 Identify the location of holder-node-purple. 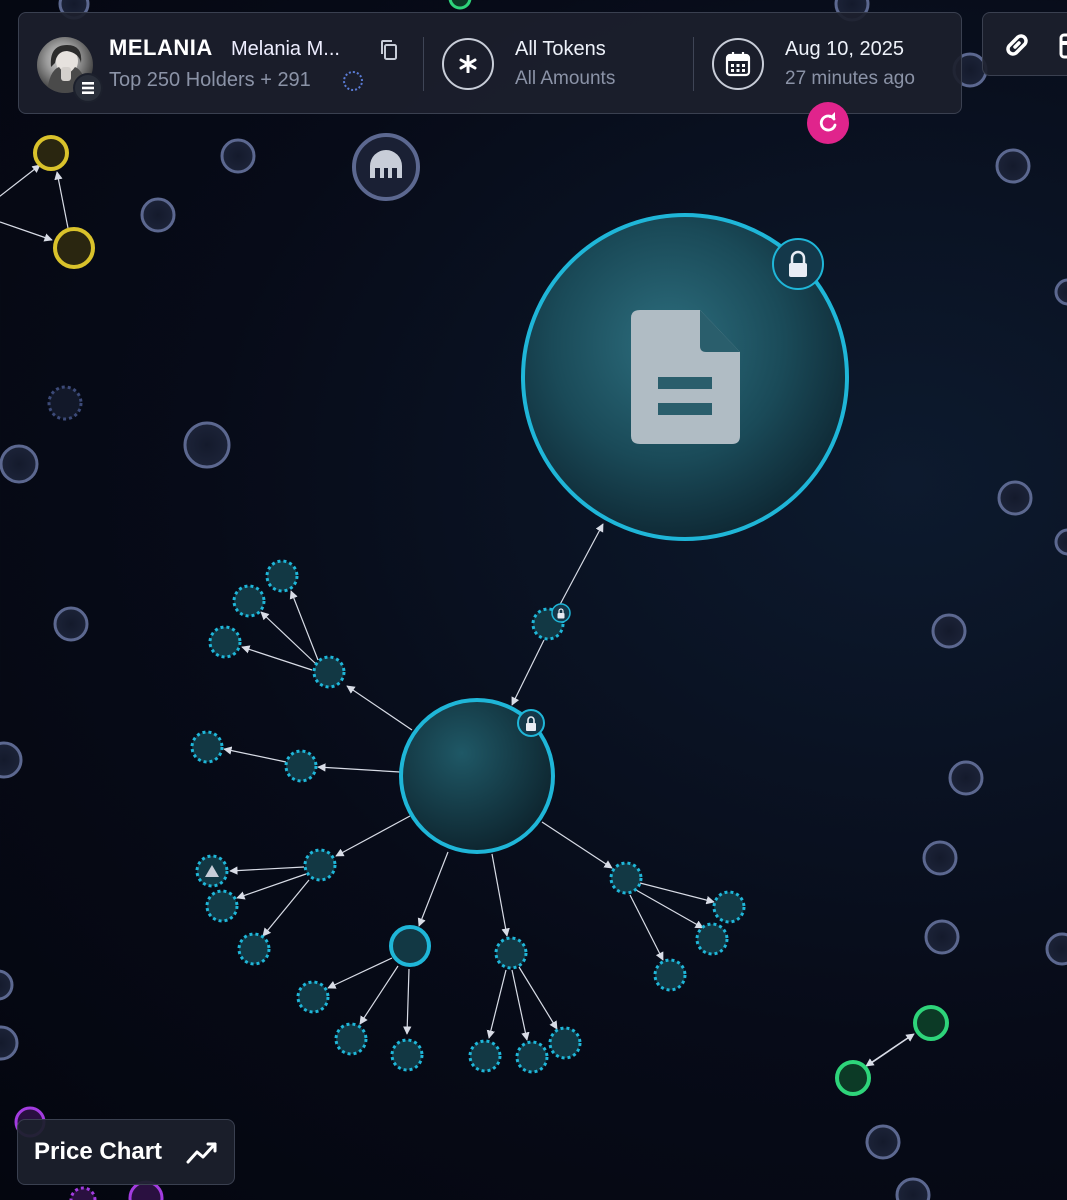
(83, 1193).